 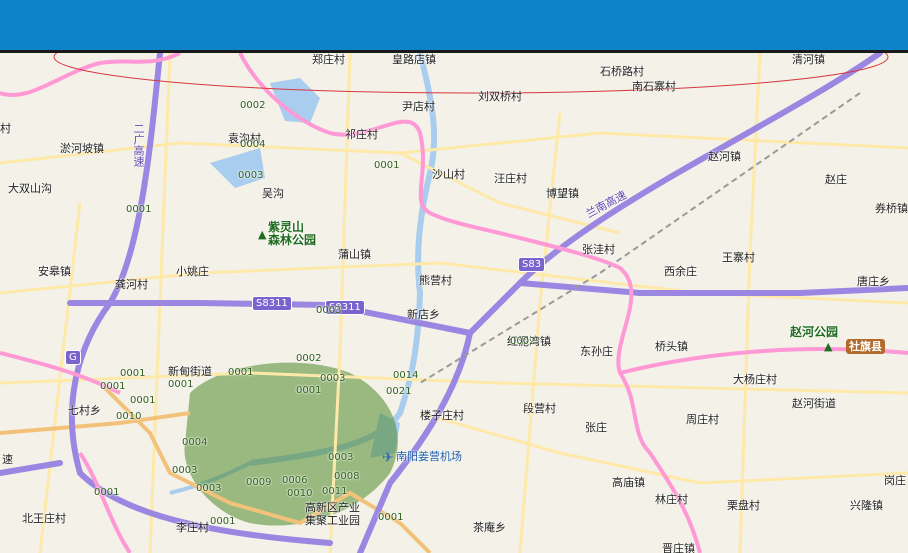 I want to click on place-label: 大杨庄村, so click(x=755, y=379).